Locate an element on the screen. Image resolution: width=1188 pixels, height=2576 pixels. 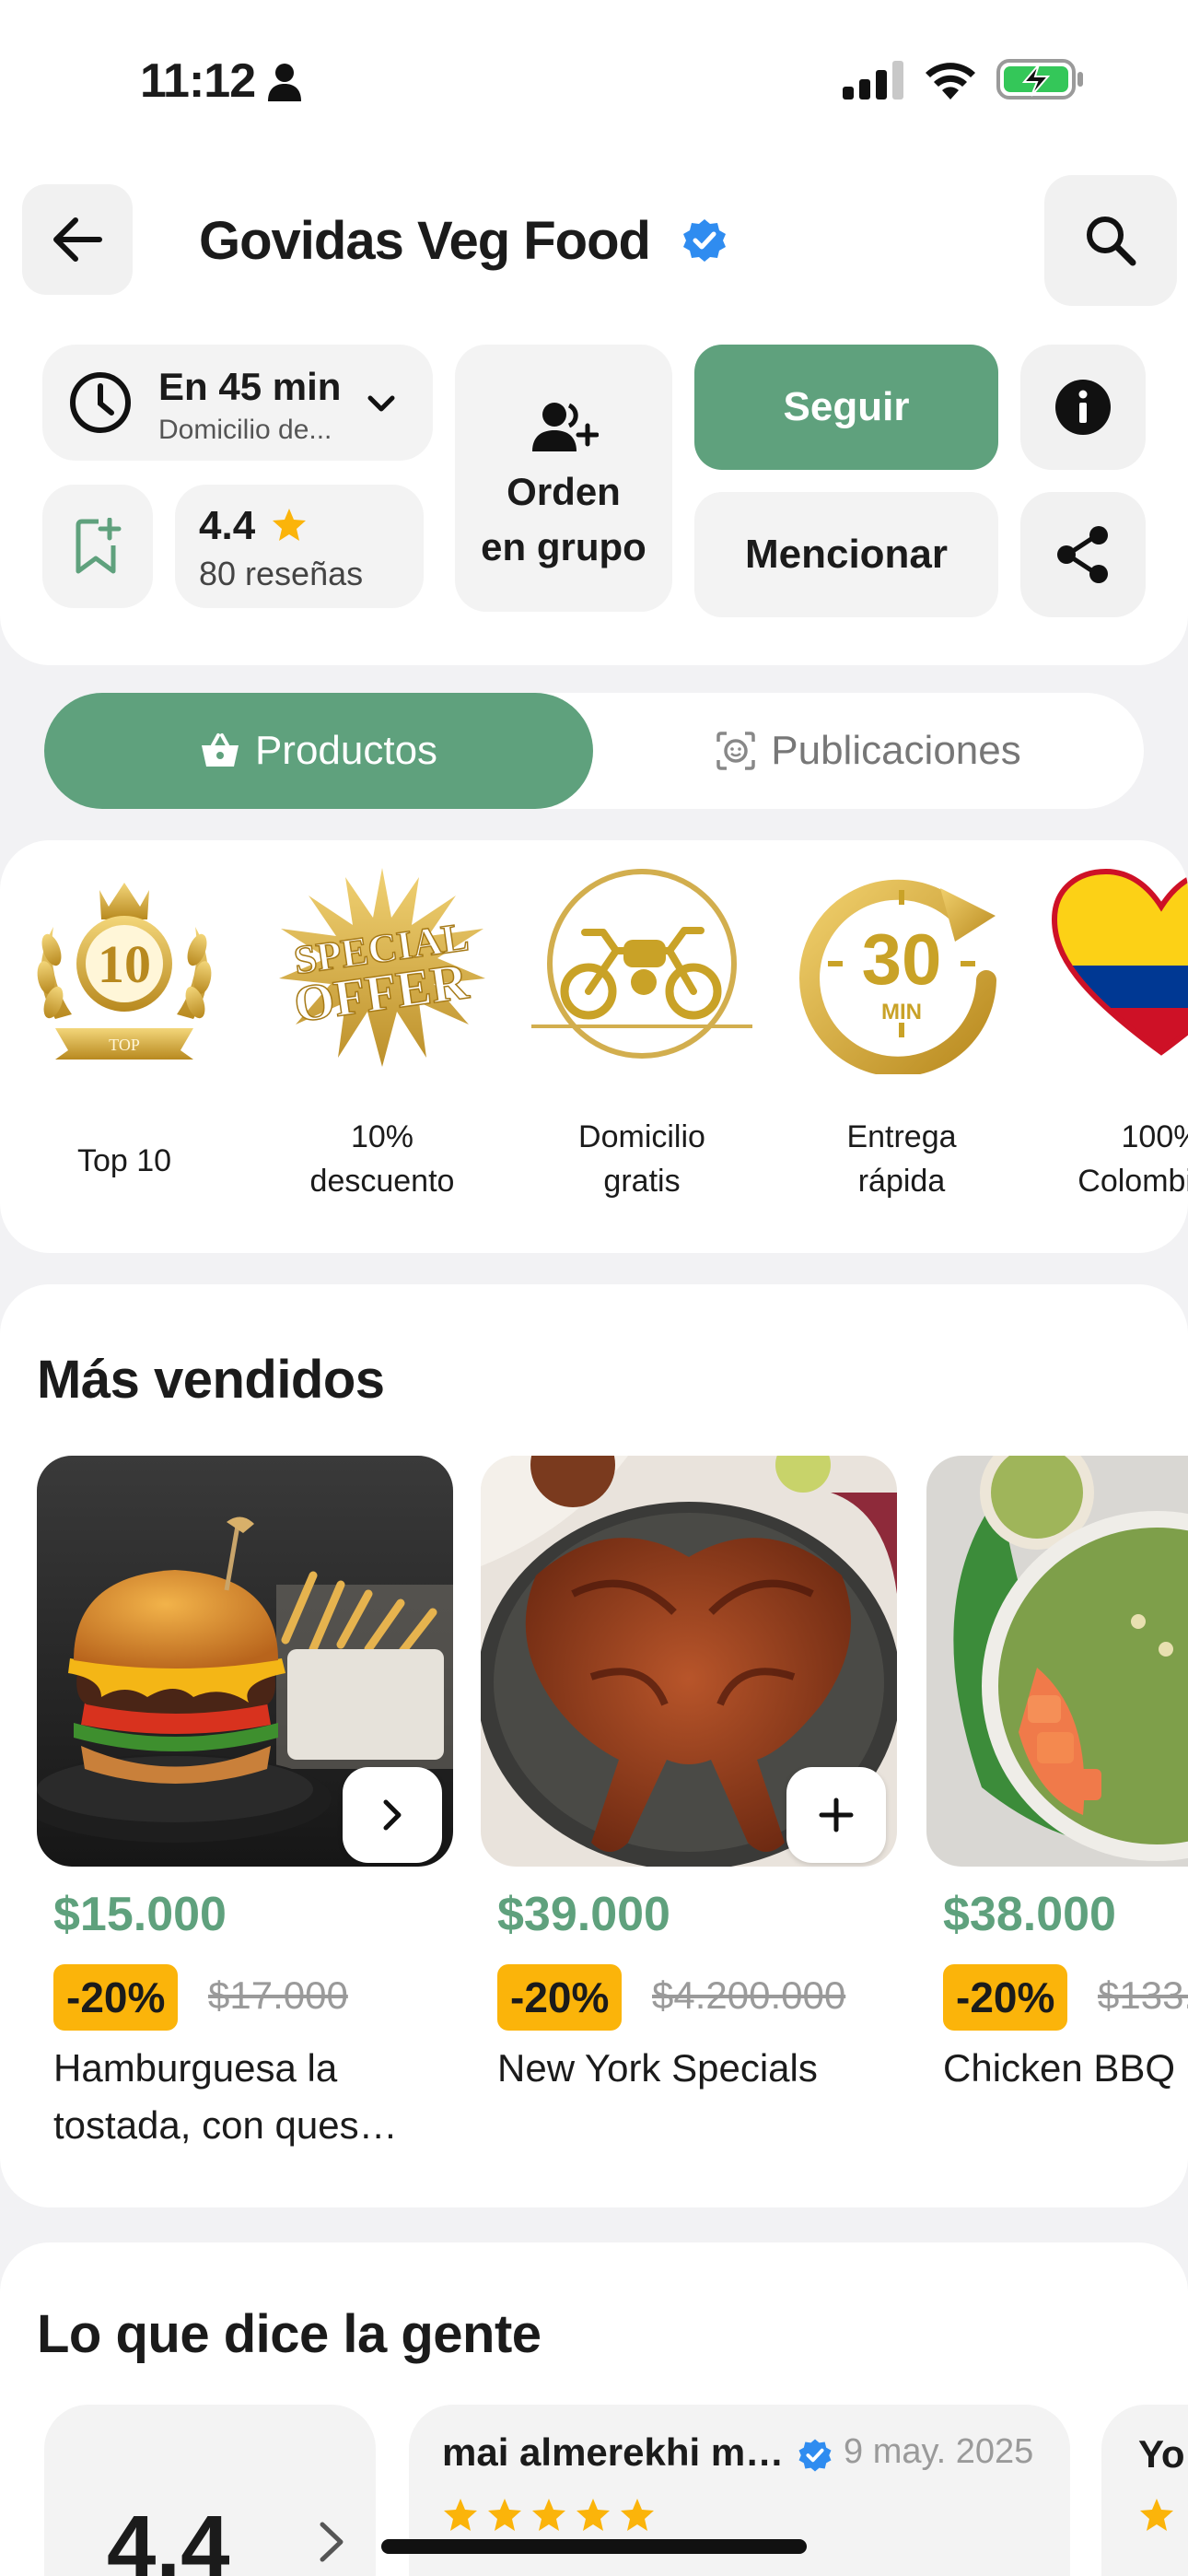
clock-icon is located at coordinates (100, 402).